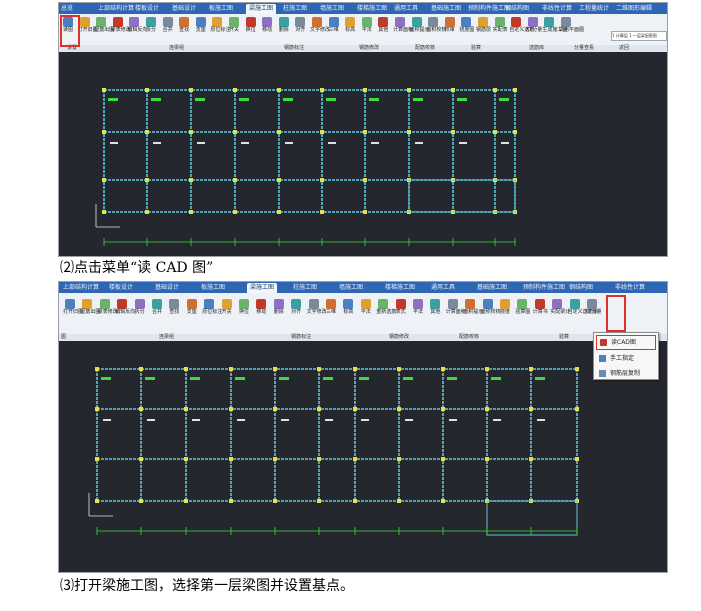 The width and height of the screenshot is (701, 611). Describe the element at coordinates (554, 25) in the screenshot. I see `ribbon-button: 生成施工图` at that location.